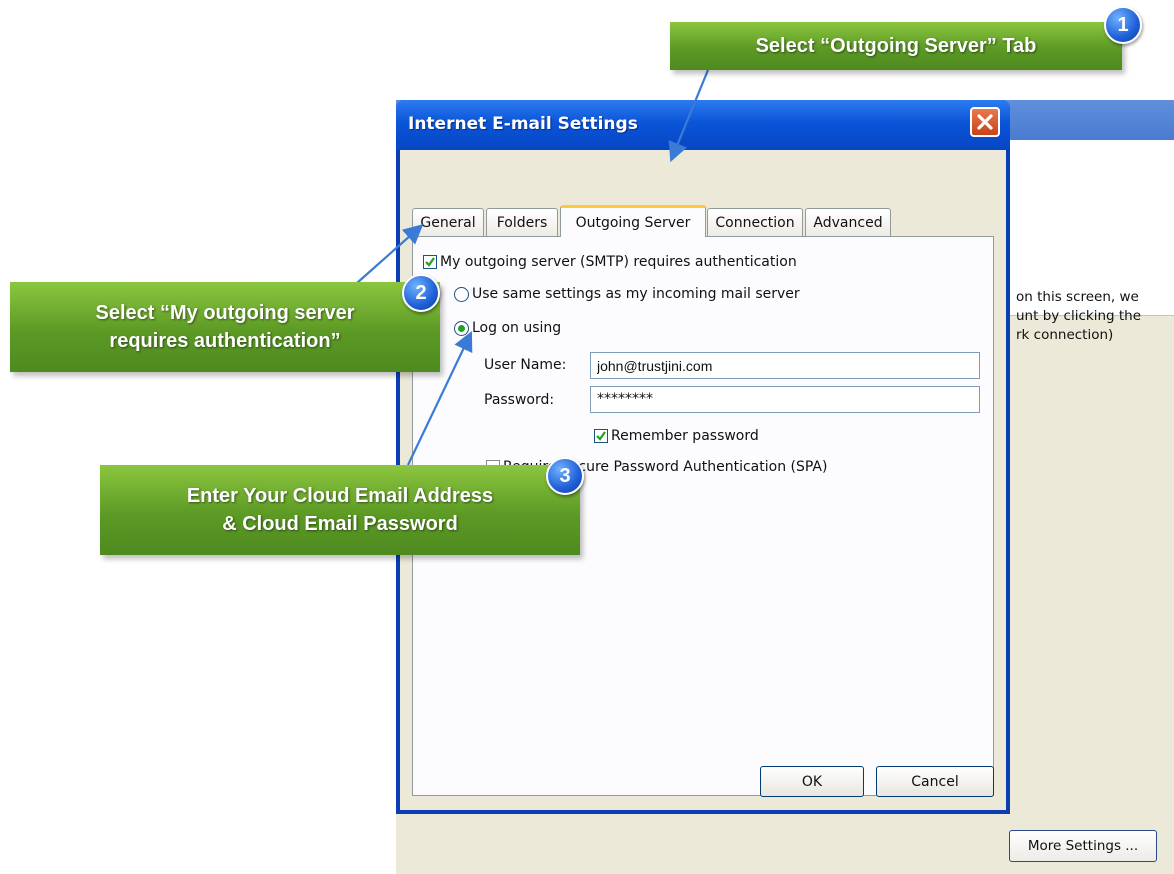 Image resolution: width=1174 pixels, height=874 pixels. What do you see at coordinates (703, 125) in the screenshot?
I see `dialog-titlebar: Internet E-mail Settings` at bounding box center [703, 125].